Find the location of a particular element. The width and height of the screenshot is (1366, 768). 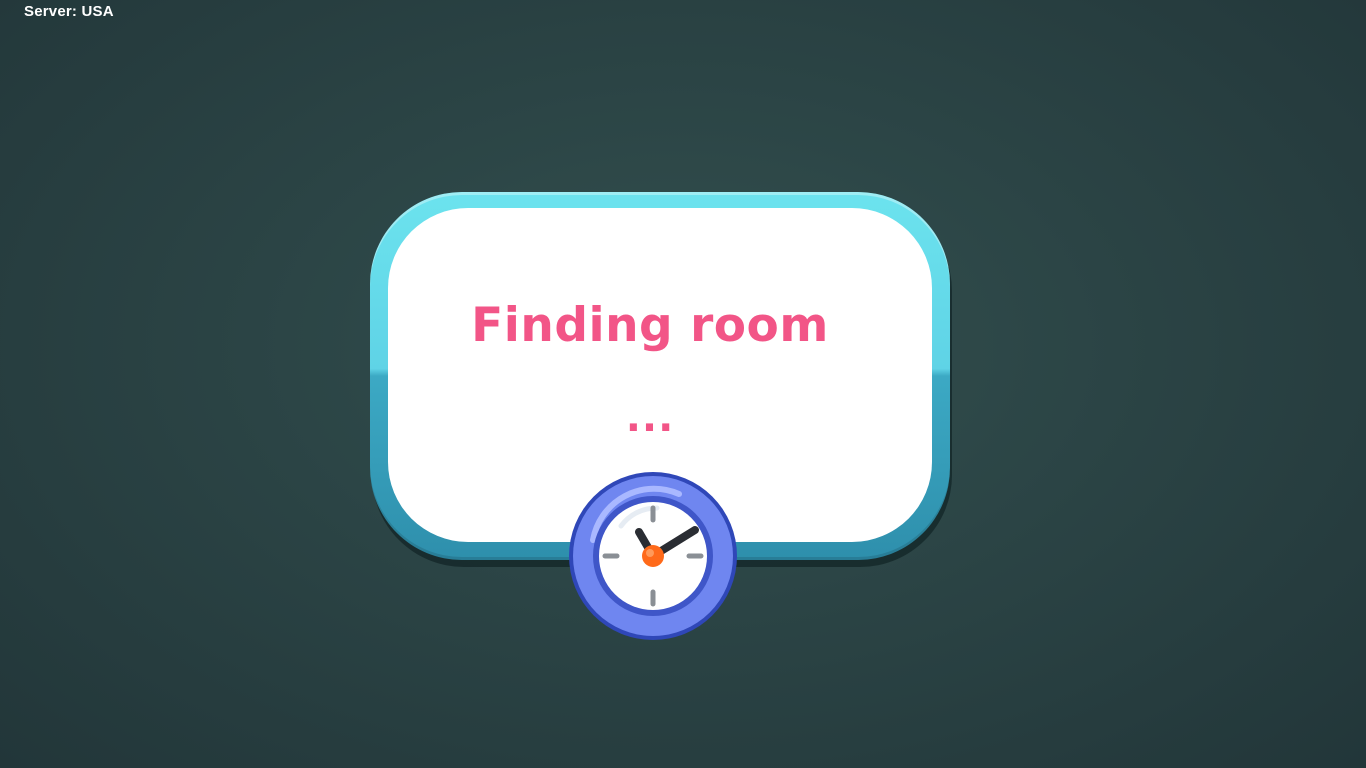

dialog-title: Finding room is located at coordinates (650, 325).